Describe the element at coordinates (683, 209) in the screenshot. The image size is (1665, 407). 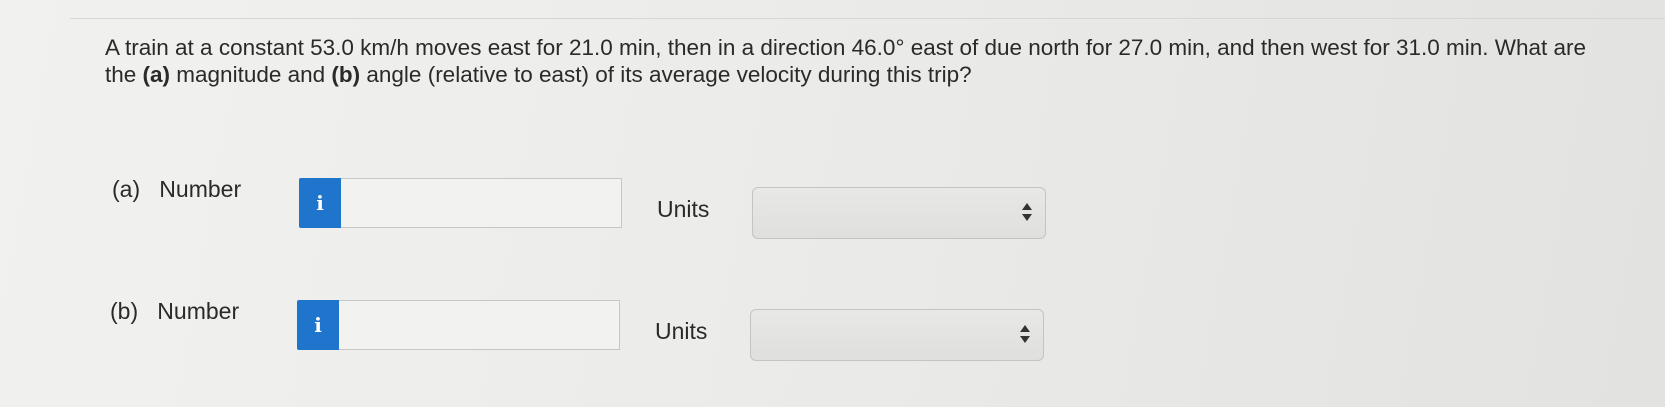
I see `part-a-units-label: Units` at that location.